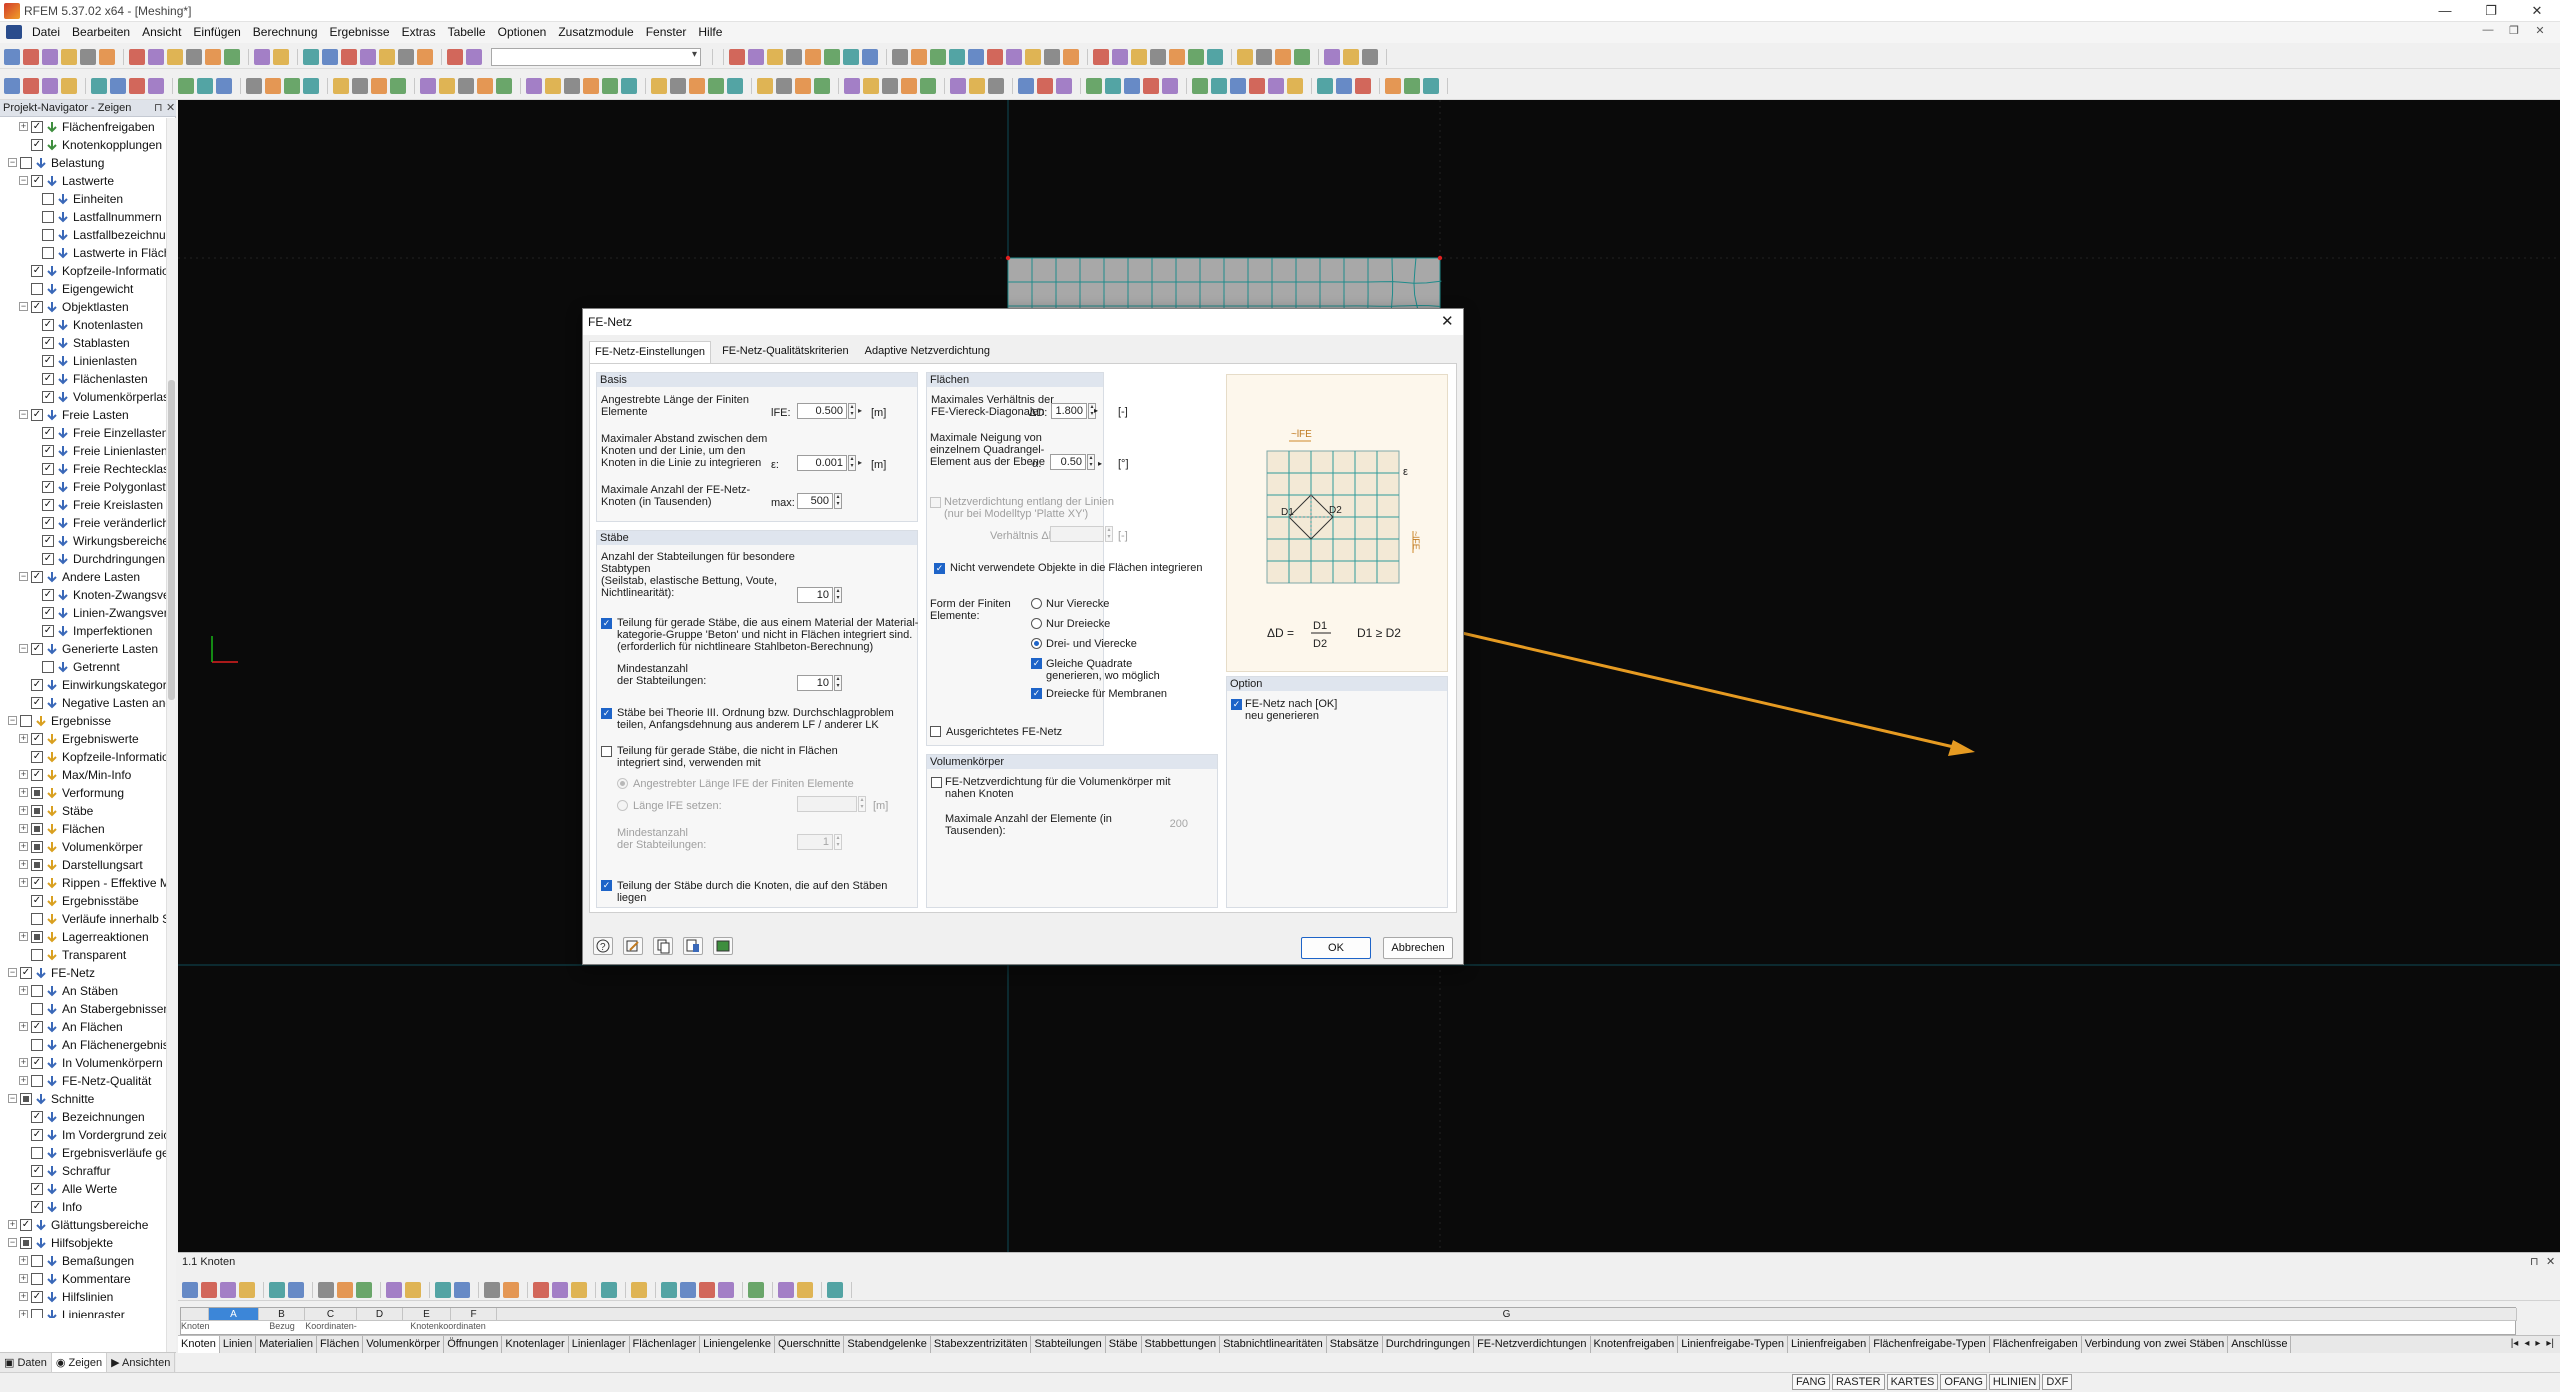  I want to click on nav-tree-item: + FE-Netz-Qualität, so click(83, 1081).